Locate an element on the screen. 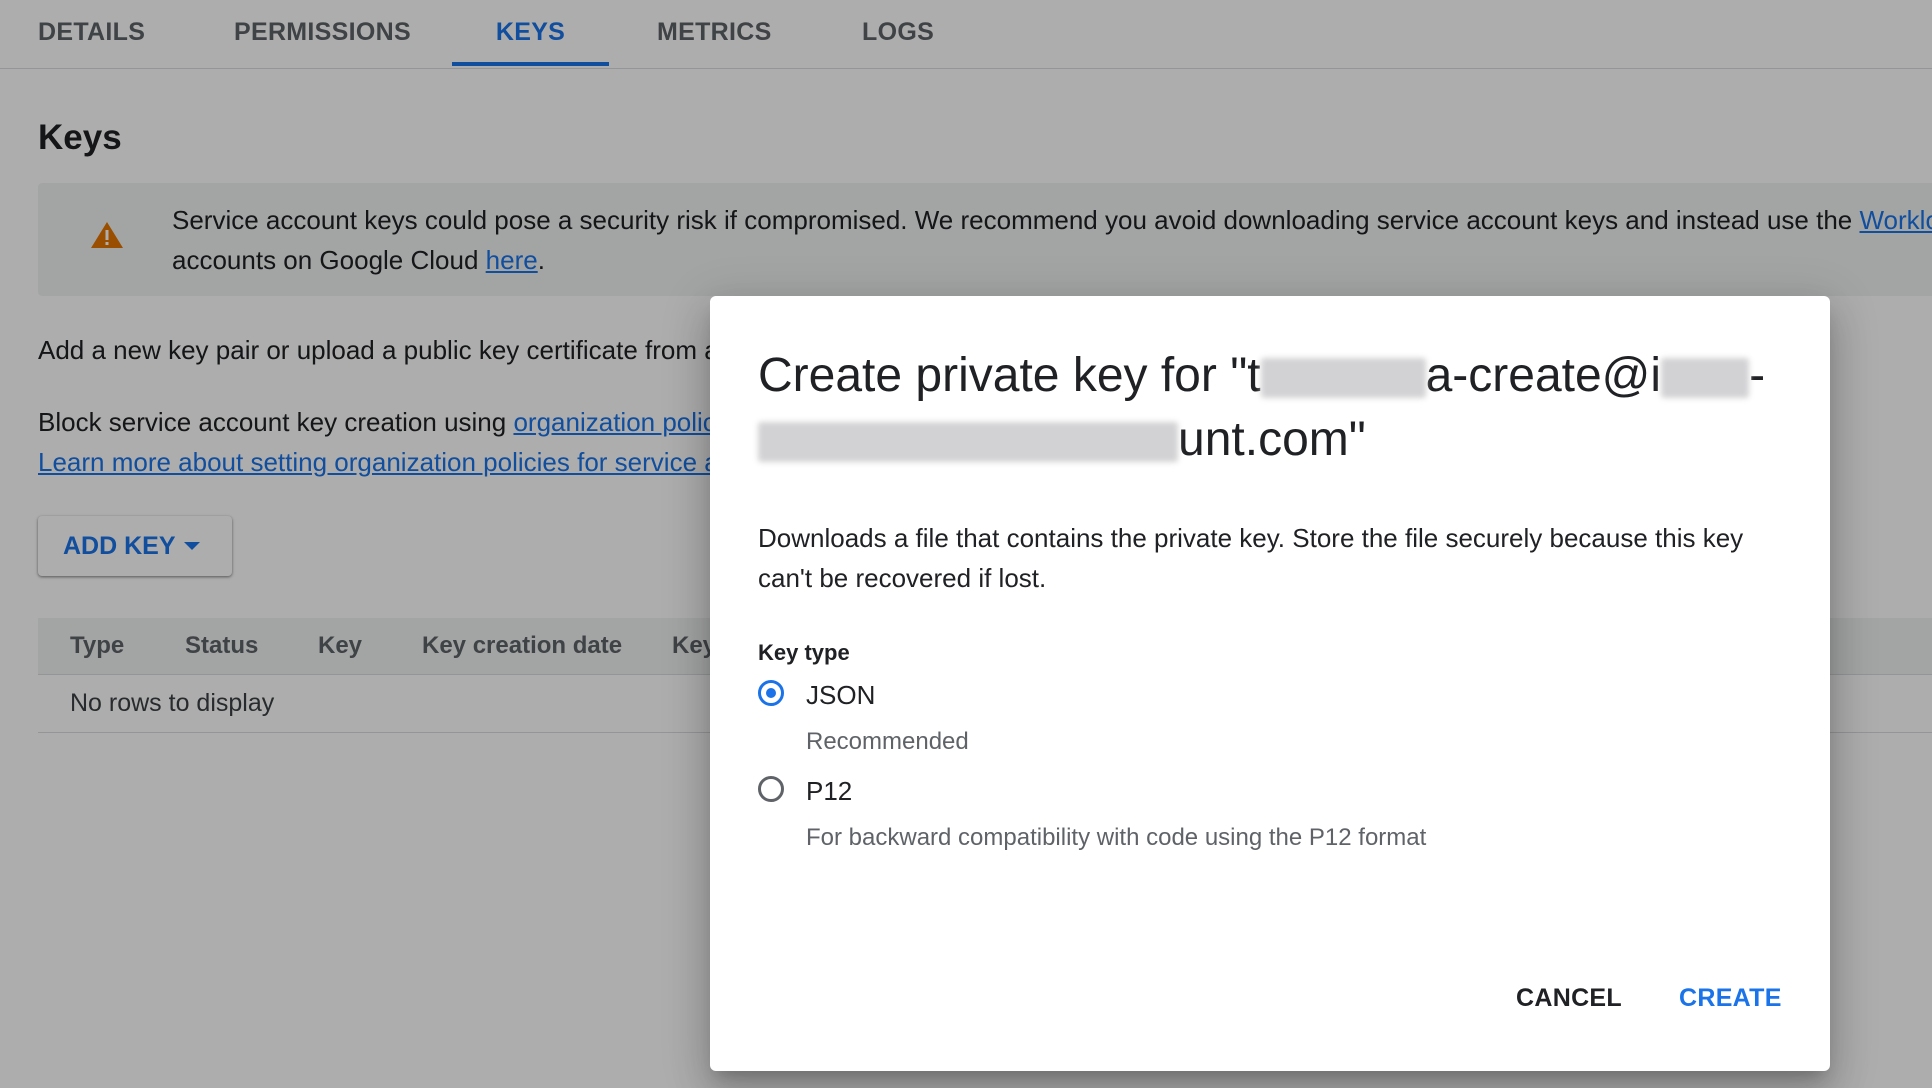  dialog-title-part1: Create private key for "t is located at coordinates (1009, 375).